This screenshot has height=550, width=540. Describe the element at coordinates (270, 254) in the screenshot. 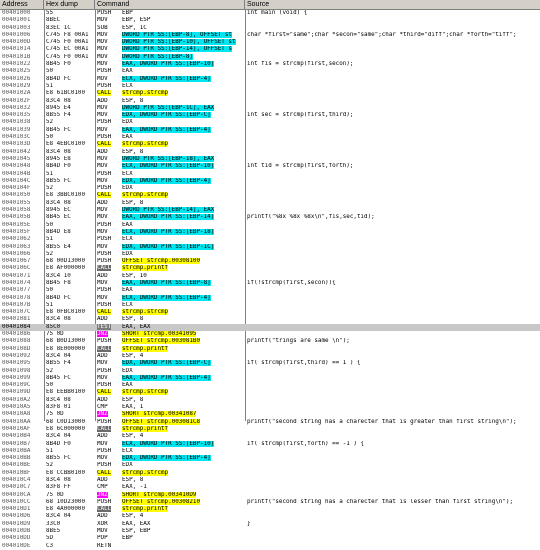

I see `instruction-row: 00401066 52 PUSH EDX` at that location.